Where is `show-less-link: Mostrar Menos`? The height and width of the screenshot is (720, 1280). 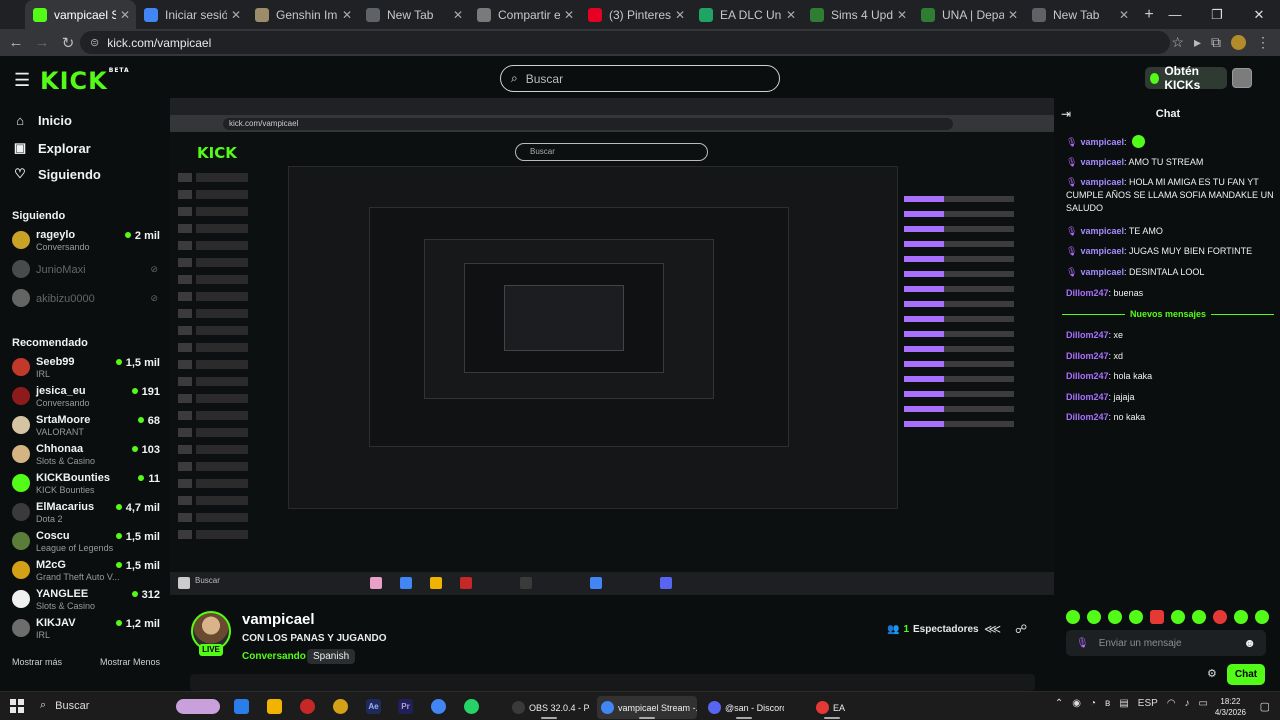
show-less-link: Mostrar Menos is located at coordinates (130, 662).